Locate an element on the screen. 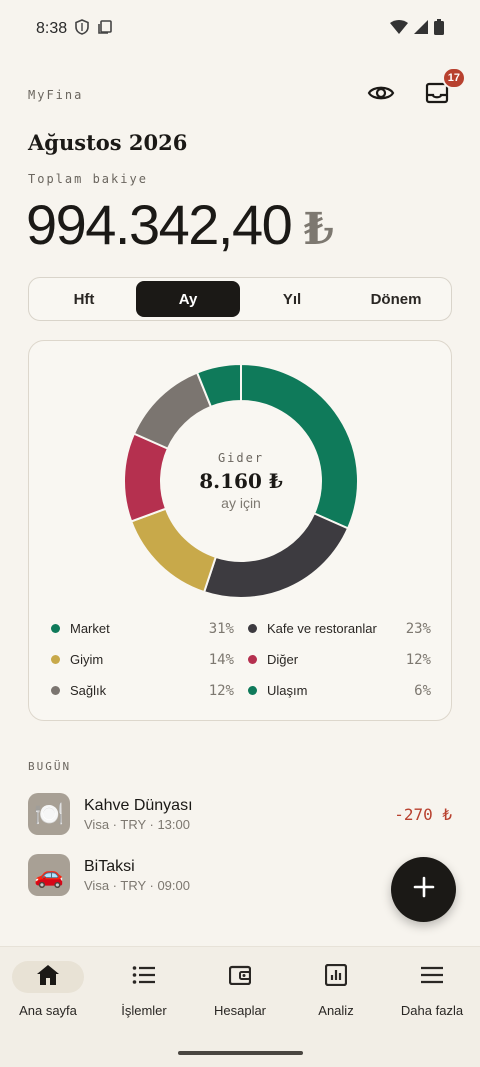 The width and height of the screenshot is (480, 1067). wifi-icon is located at coordinates (399, 29).